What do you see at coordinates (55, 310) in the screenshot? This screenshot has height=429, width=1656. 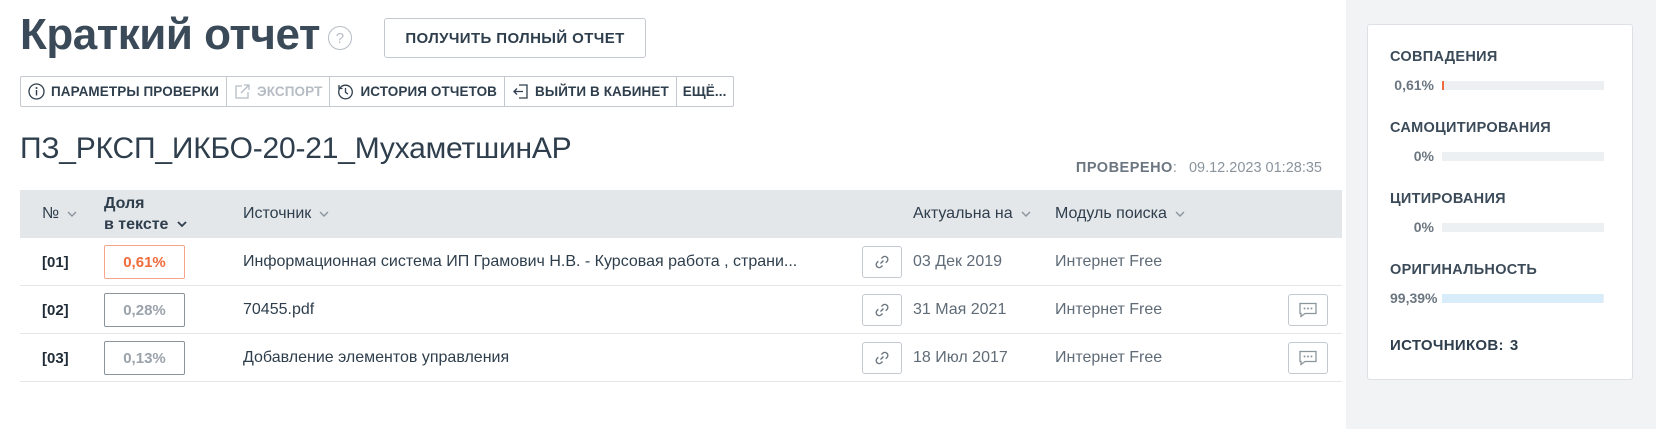 I see `row-number: [02]` at bounding box center [55, 310].